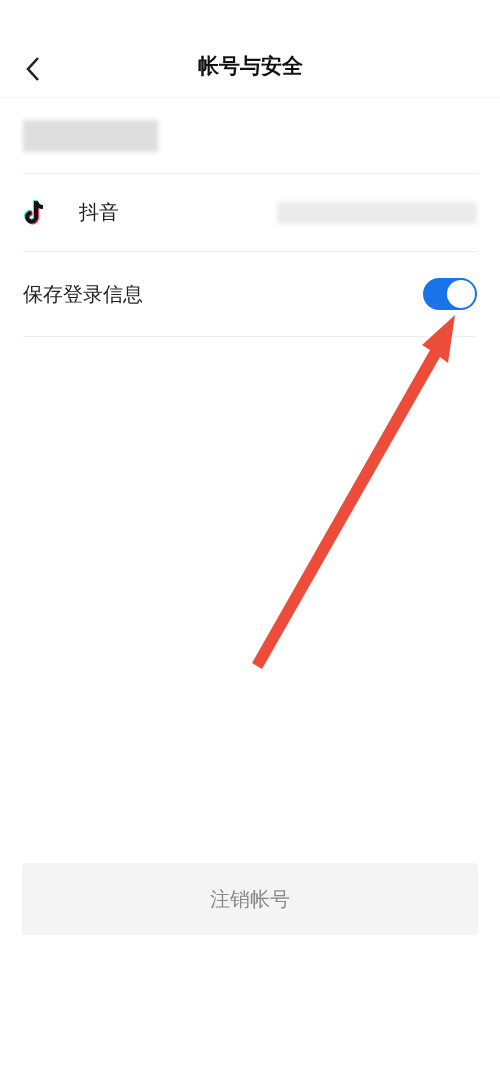  Describe the element at coordinates (250, 66) in the screenshot. I see `page-title: 帐号与安全` at that location.